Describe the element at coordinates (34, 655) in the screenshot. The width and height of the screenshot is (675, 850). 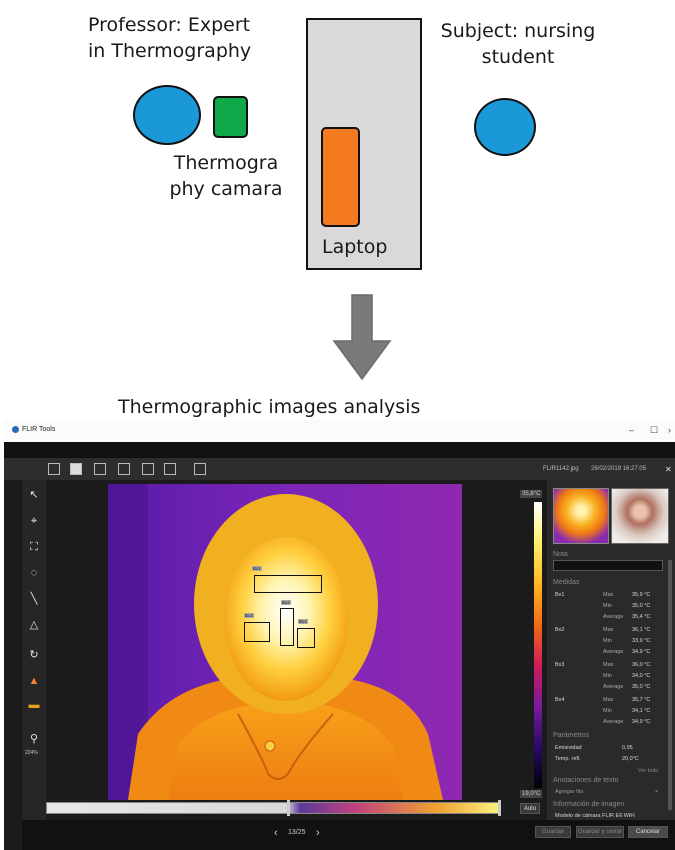
I see `rotate-tool-icon: ↻` at that location.